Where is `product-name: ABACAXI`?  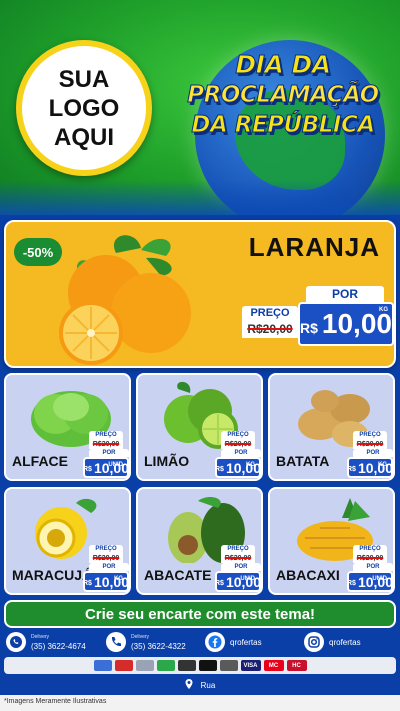 product-name: ABACAXI is located at coordinates (308, 575).